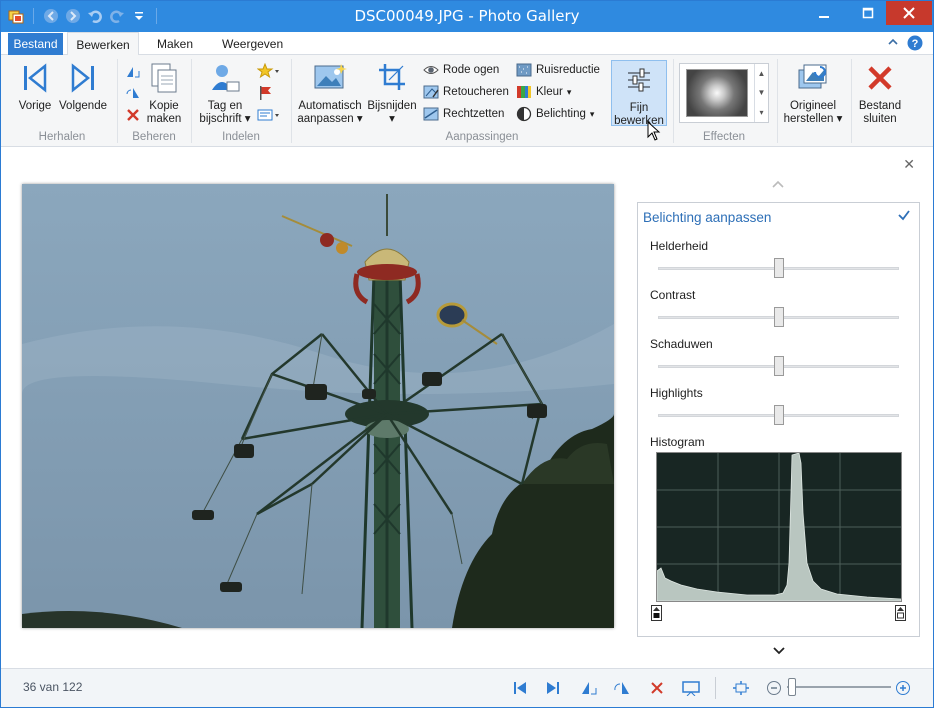 The width and height of the screenshot is (934, 708). What do you see at coordinates (774, 688) in the screenshot?
I see `zoom-out-icon` at bounding box center [774, 688].